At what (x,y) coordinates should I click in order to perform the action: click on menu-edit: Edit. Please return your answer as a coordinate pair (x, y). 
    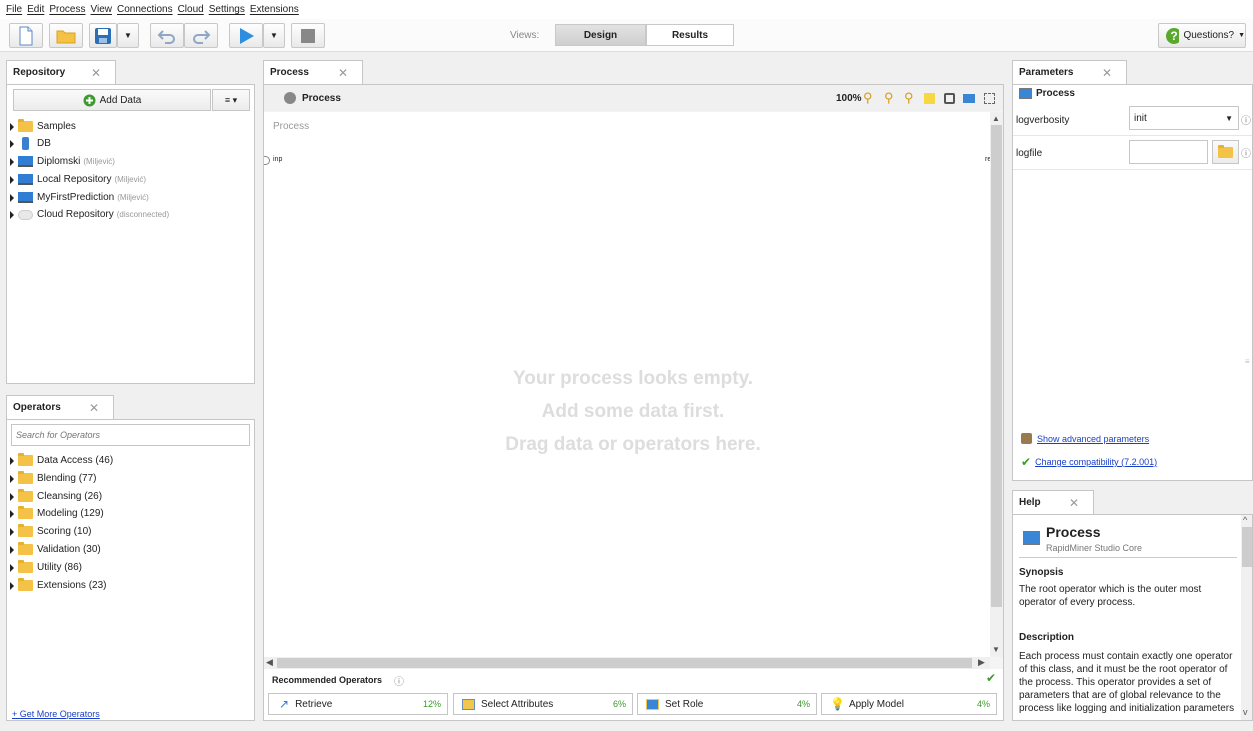
    Looking at the image, I should click on (35, 9).